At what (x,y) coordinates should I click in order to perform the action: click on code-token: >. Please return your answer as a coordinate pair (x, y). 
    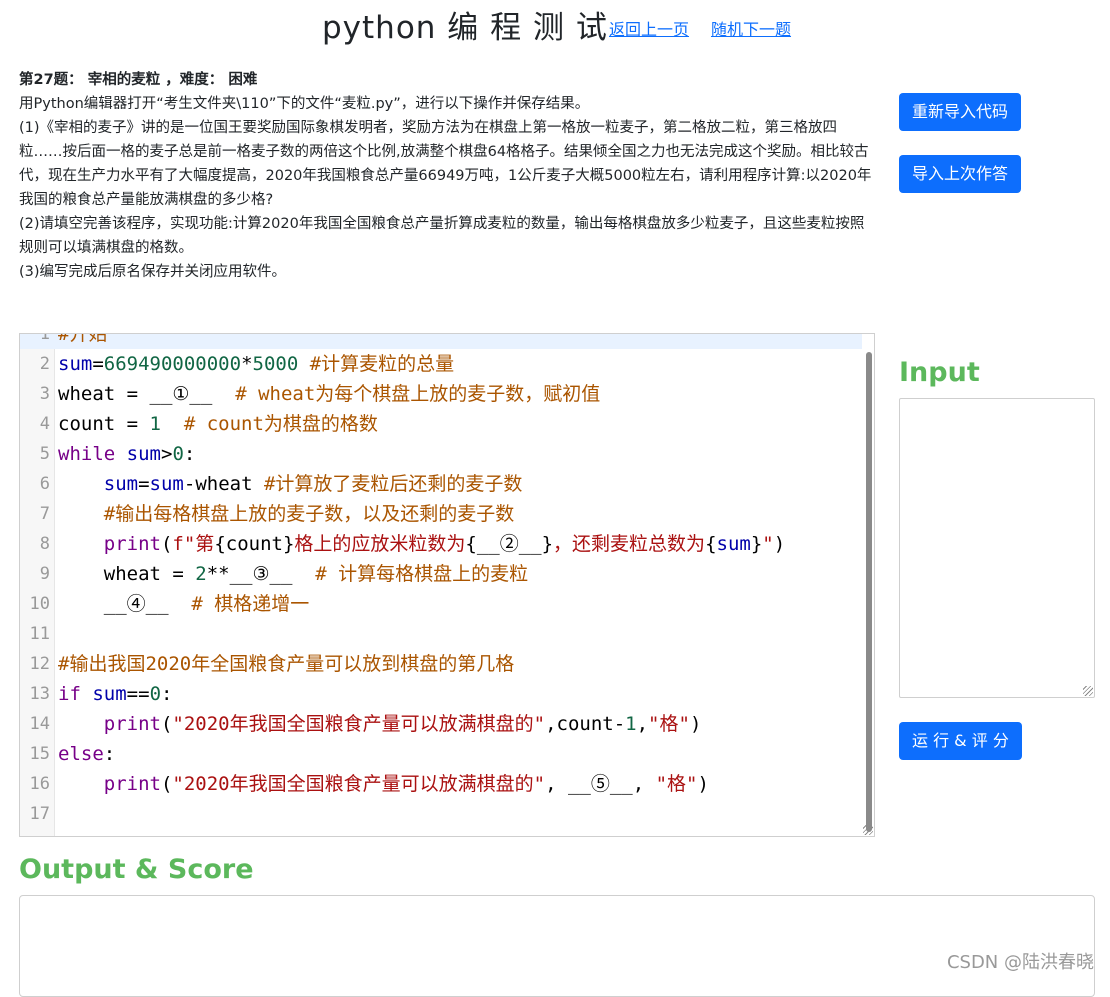
    Looking at the image, I should click on (166, 454).